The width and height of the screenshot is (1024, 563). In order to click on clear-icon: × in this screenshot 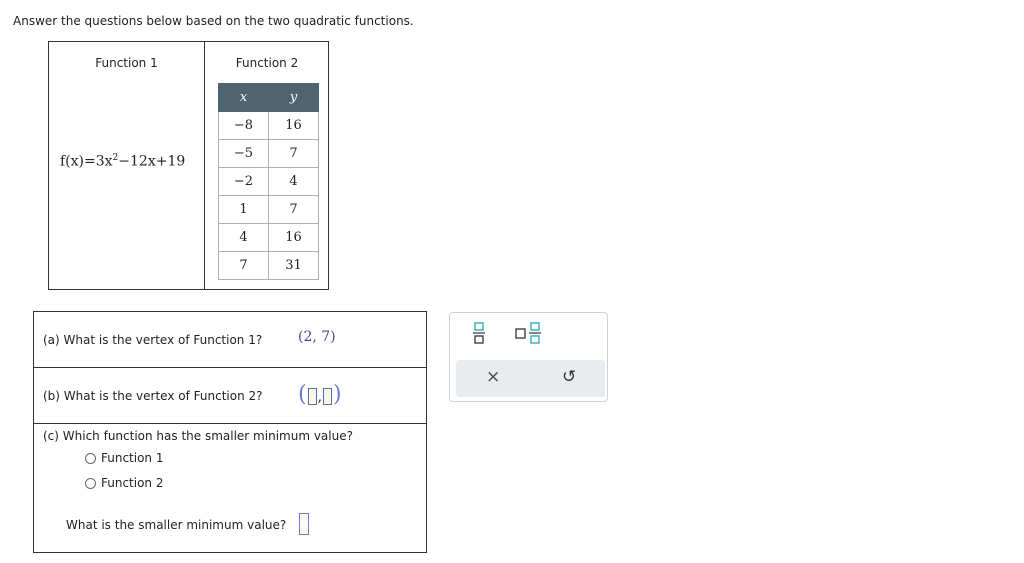, I will do `click(493, 377)`.